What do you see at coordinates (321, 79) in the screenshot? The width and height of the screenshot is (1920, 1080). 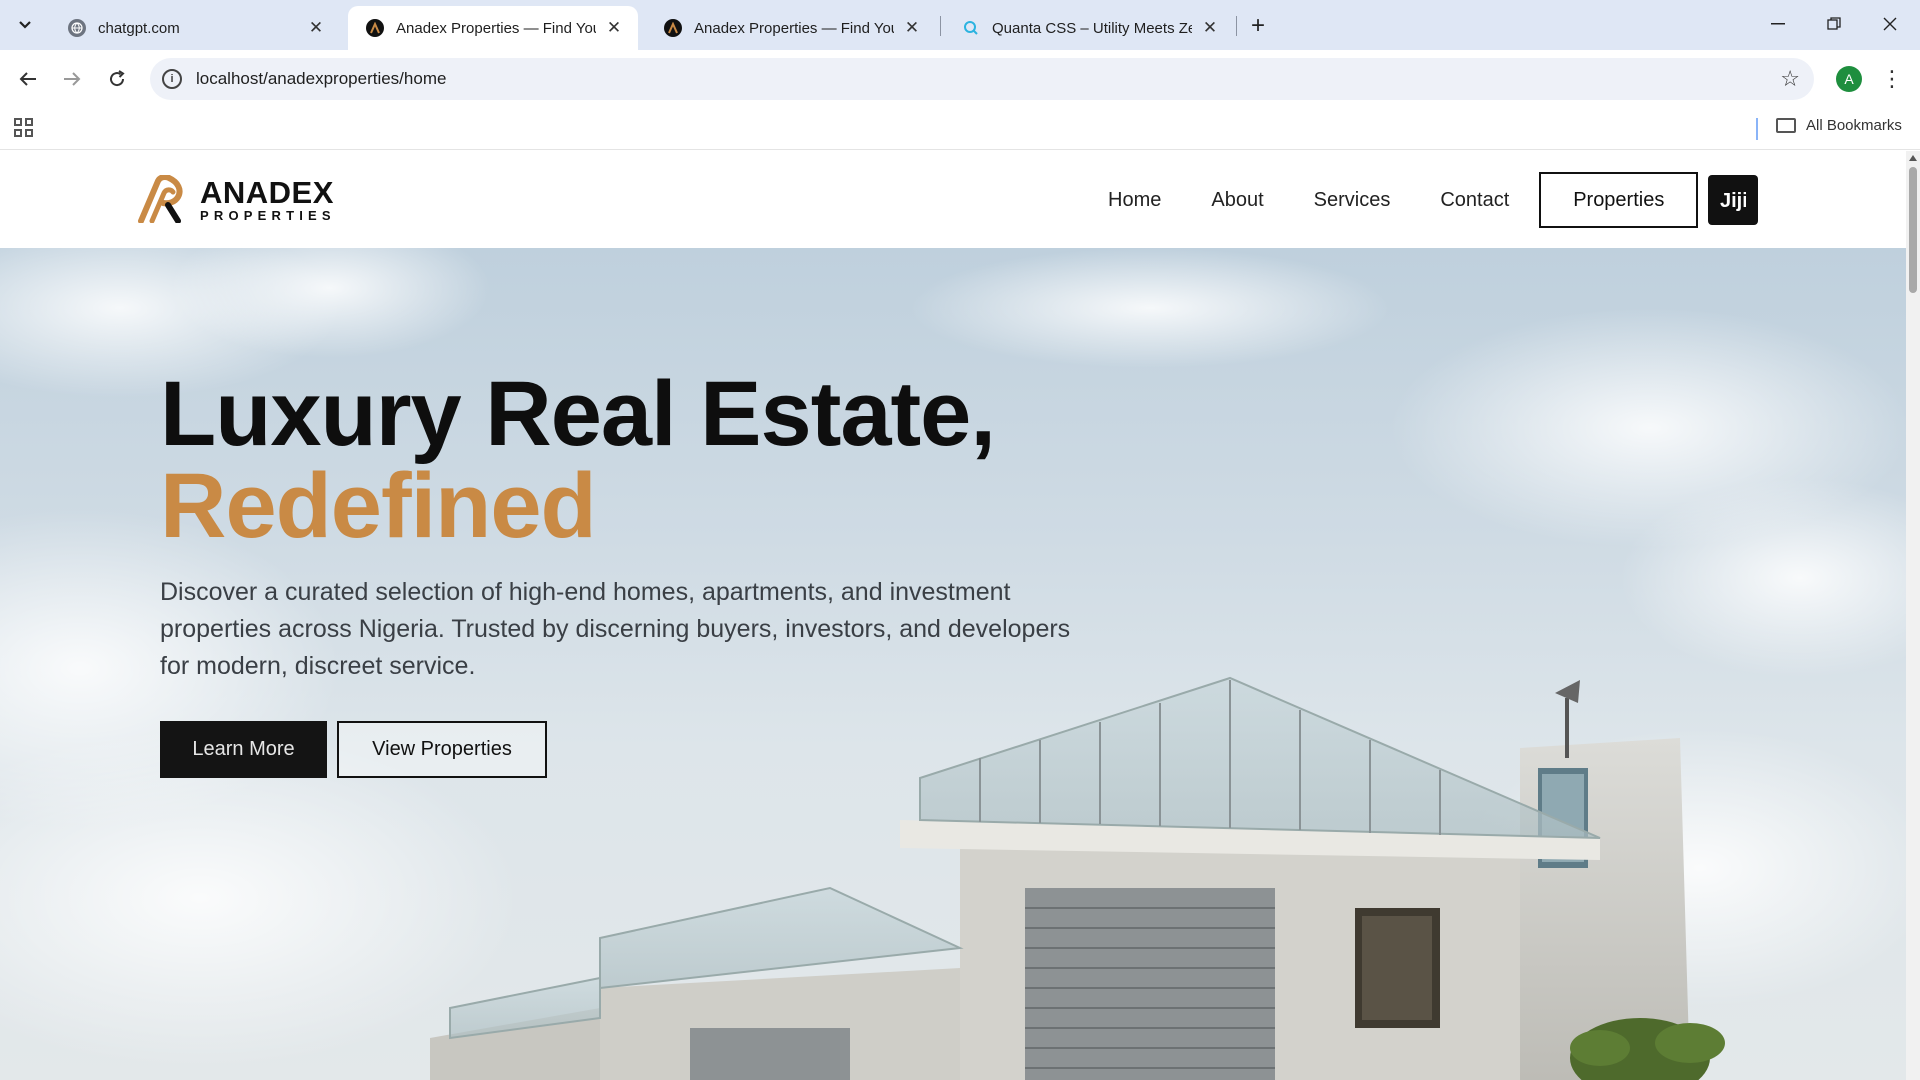 I see `url-text: localhost/anadexproperties/home` at bounding box center [321, 79].